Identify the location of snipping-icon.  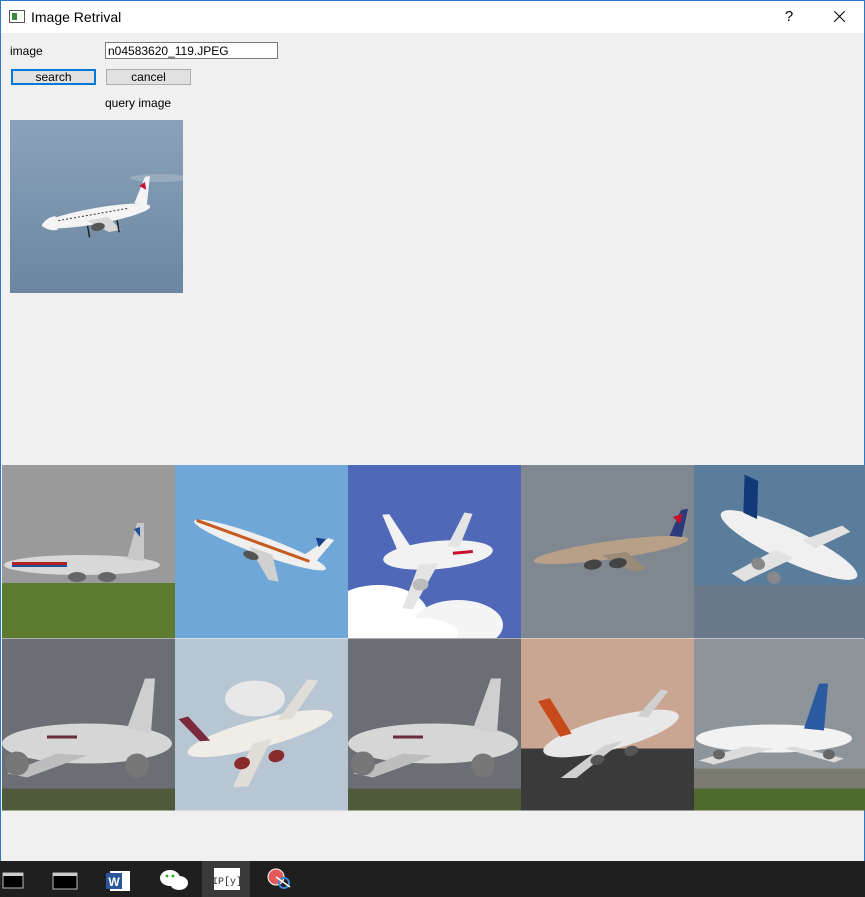
(280, 879).